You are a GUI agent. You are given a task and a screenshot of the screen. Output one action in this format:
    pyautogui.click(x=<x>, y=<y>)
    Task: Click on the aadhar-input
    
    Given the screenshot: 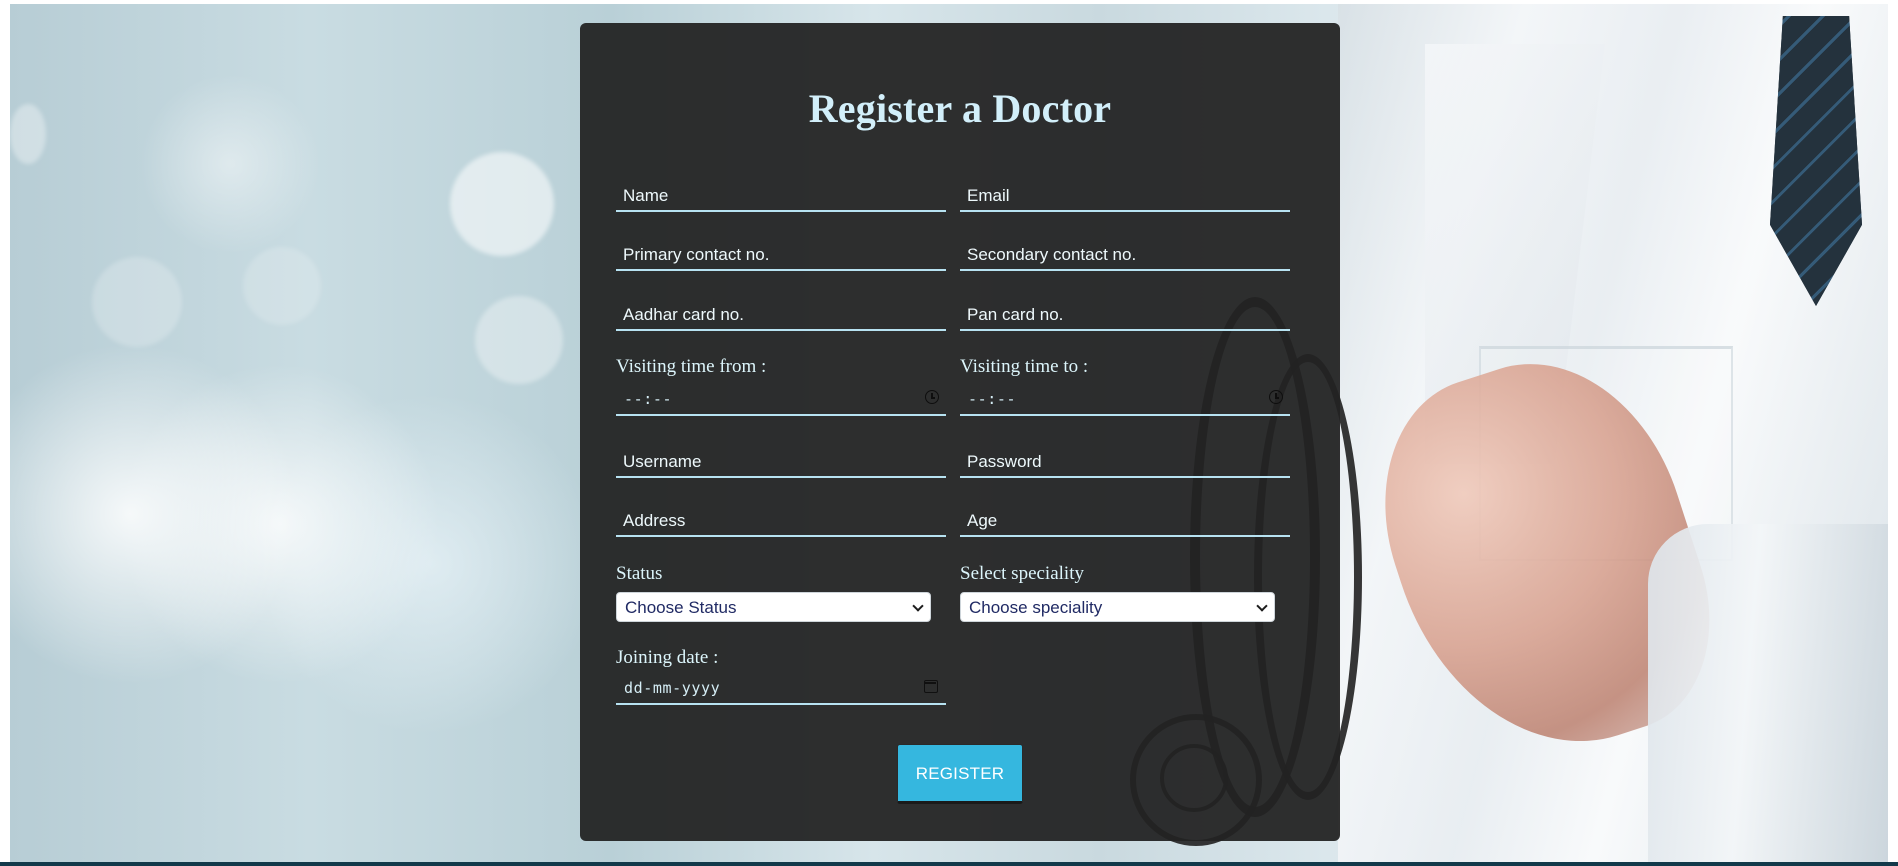 What is the action you would take?
    pyautogui.click(x=781, y=313)
    